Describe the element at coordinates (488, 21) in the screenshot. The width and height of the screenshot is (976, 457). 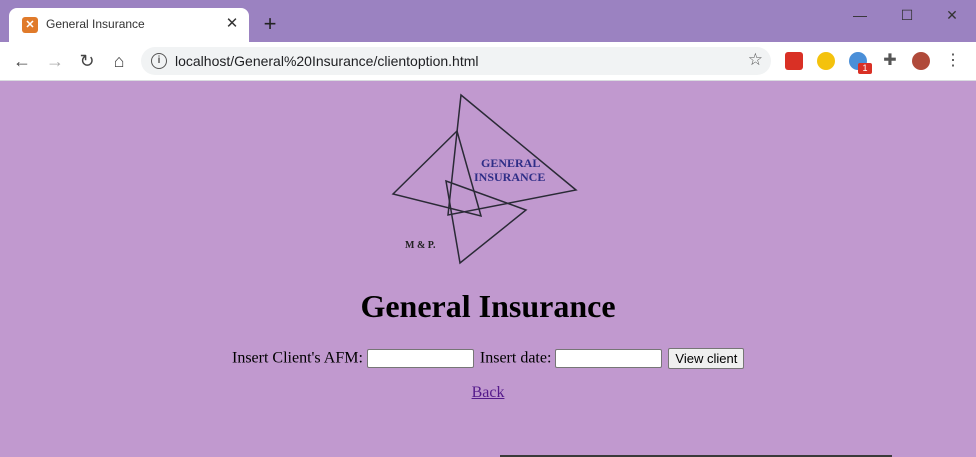
I see `browser-titlebar: ✕ General Insurance ✕ + — ☐ ✕` at that location.